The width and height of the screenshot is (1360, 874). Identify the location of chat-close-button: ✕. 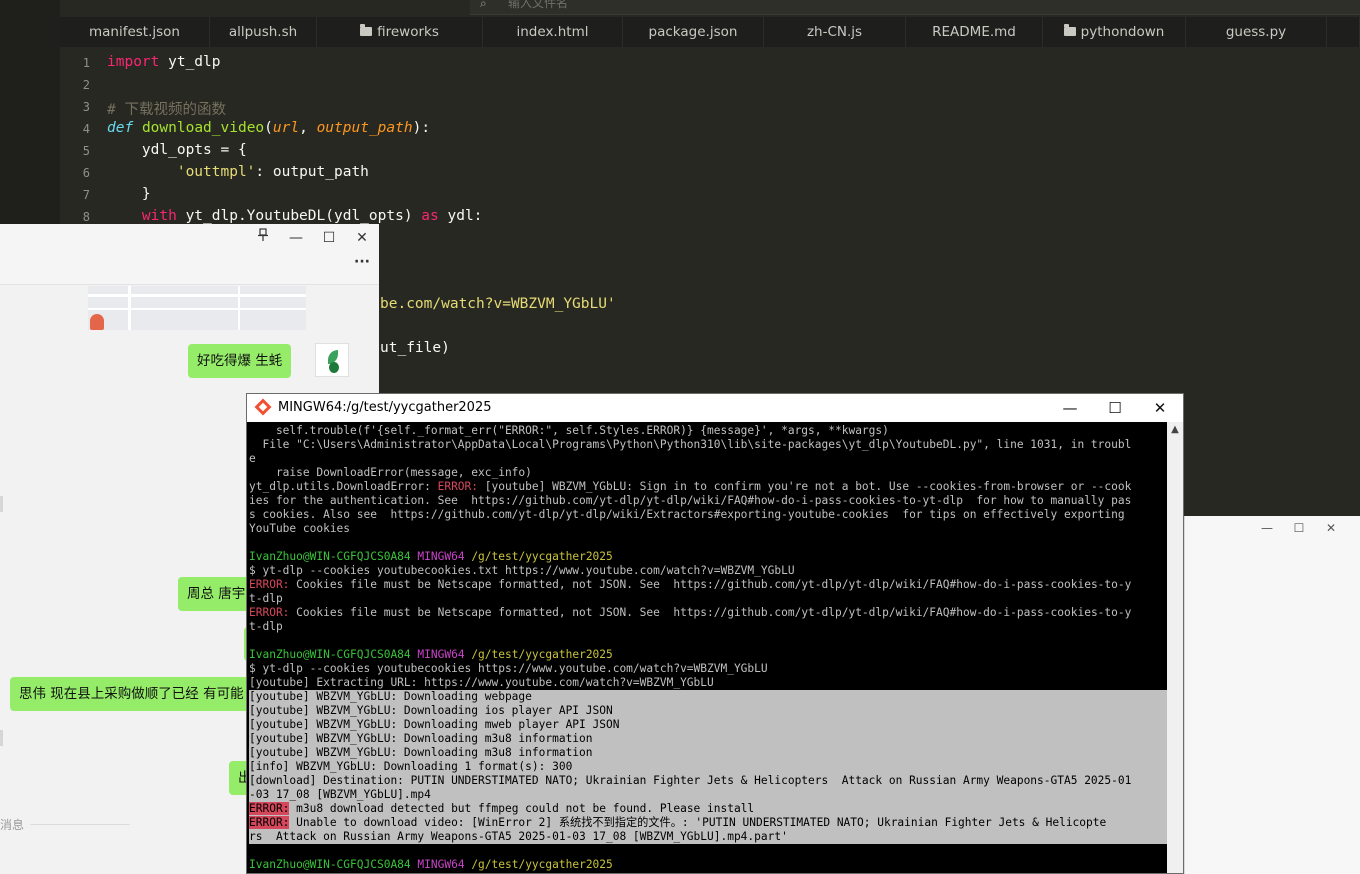
(362, 238).